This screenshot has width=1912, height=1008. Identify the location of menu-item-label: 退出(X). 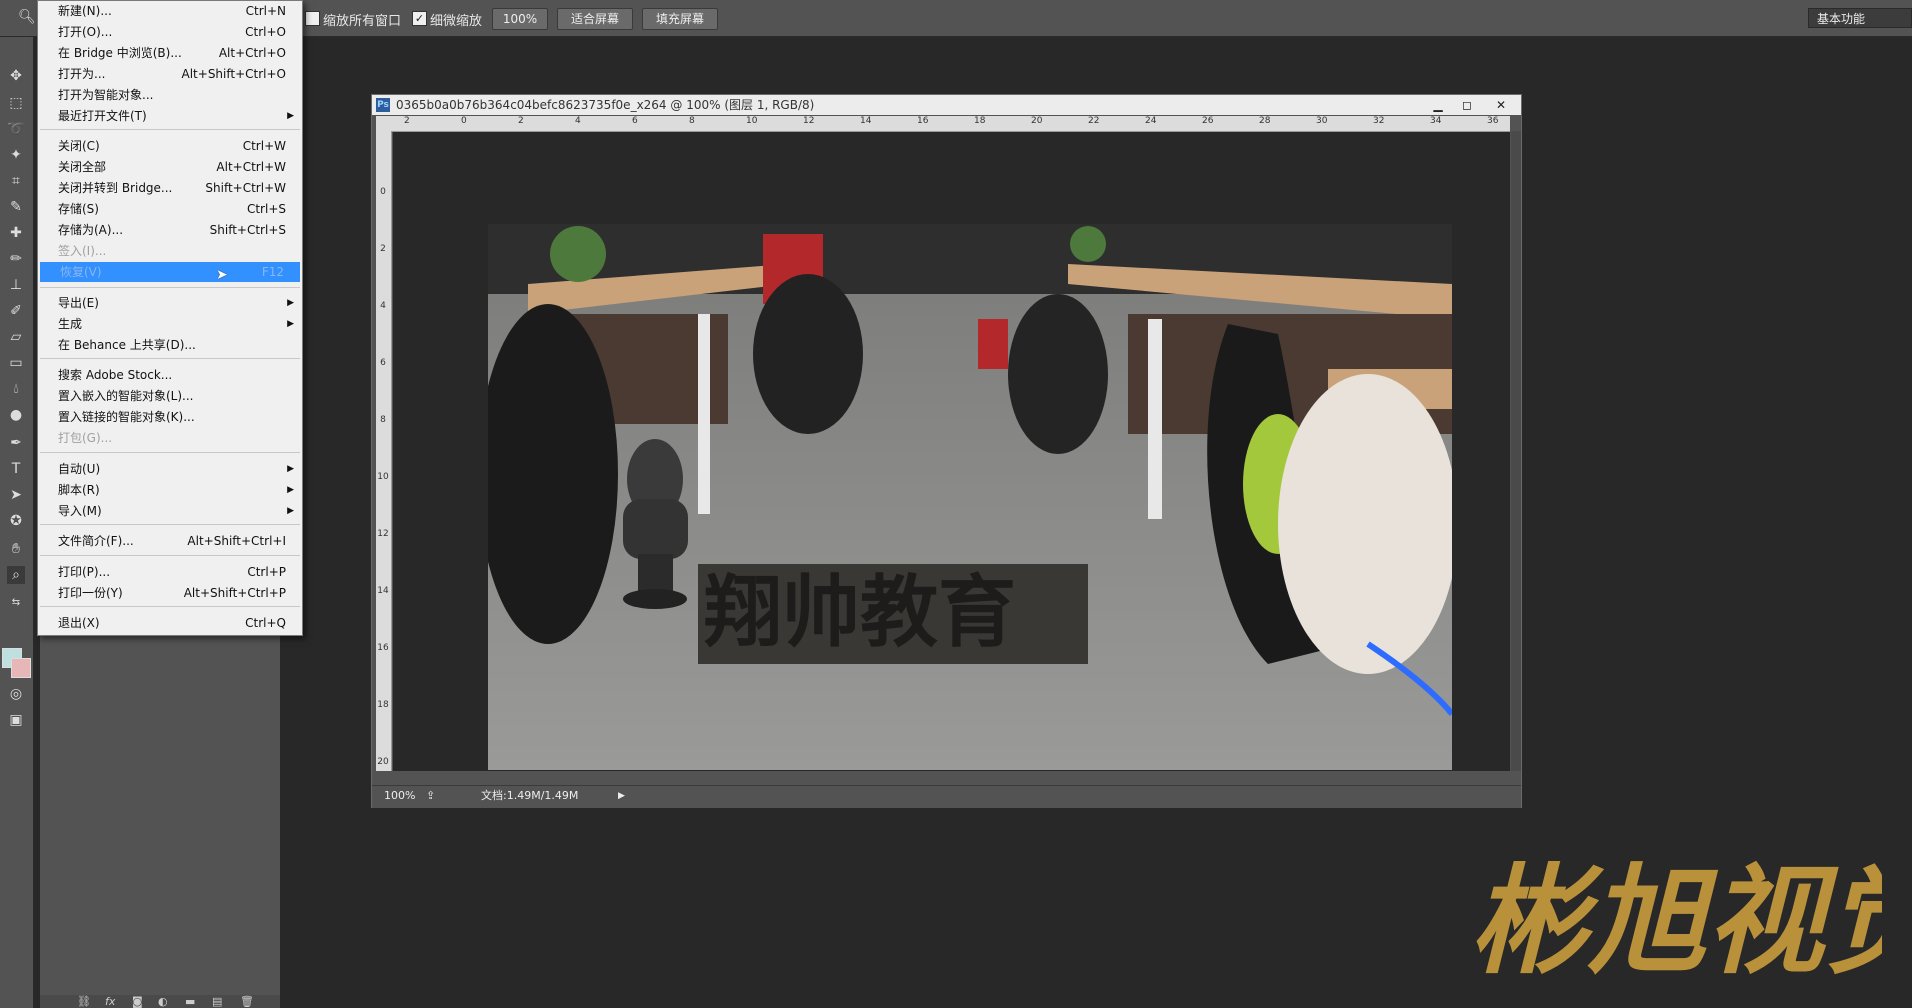
(79, 623).